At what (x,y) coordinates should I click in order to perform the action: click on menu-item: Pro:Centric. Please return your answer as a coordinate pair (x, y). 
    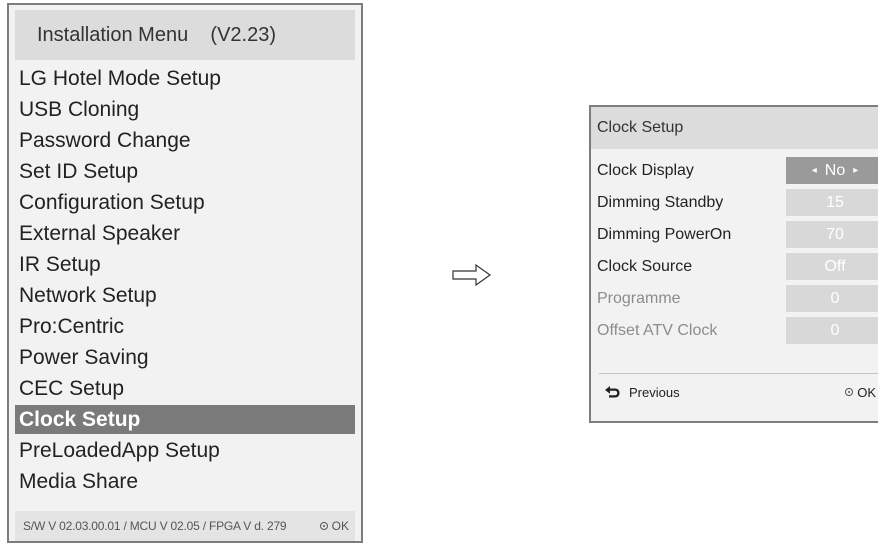
    Looking at the image, I should click on (185, 326).